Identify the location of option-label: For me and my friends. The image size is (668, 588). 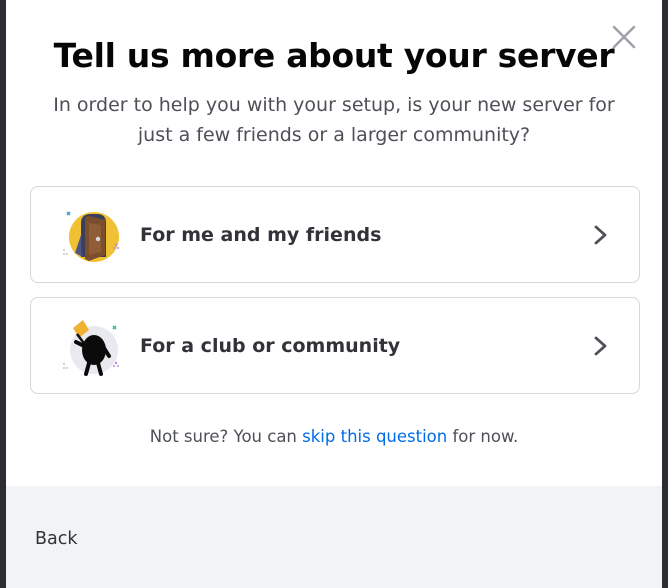
(261, 235).